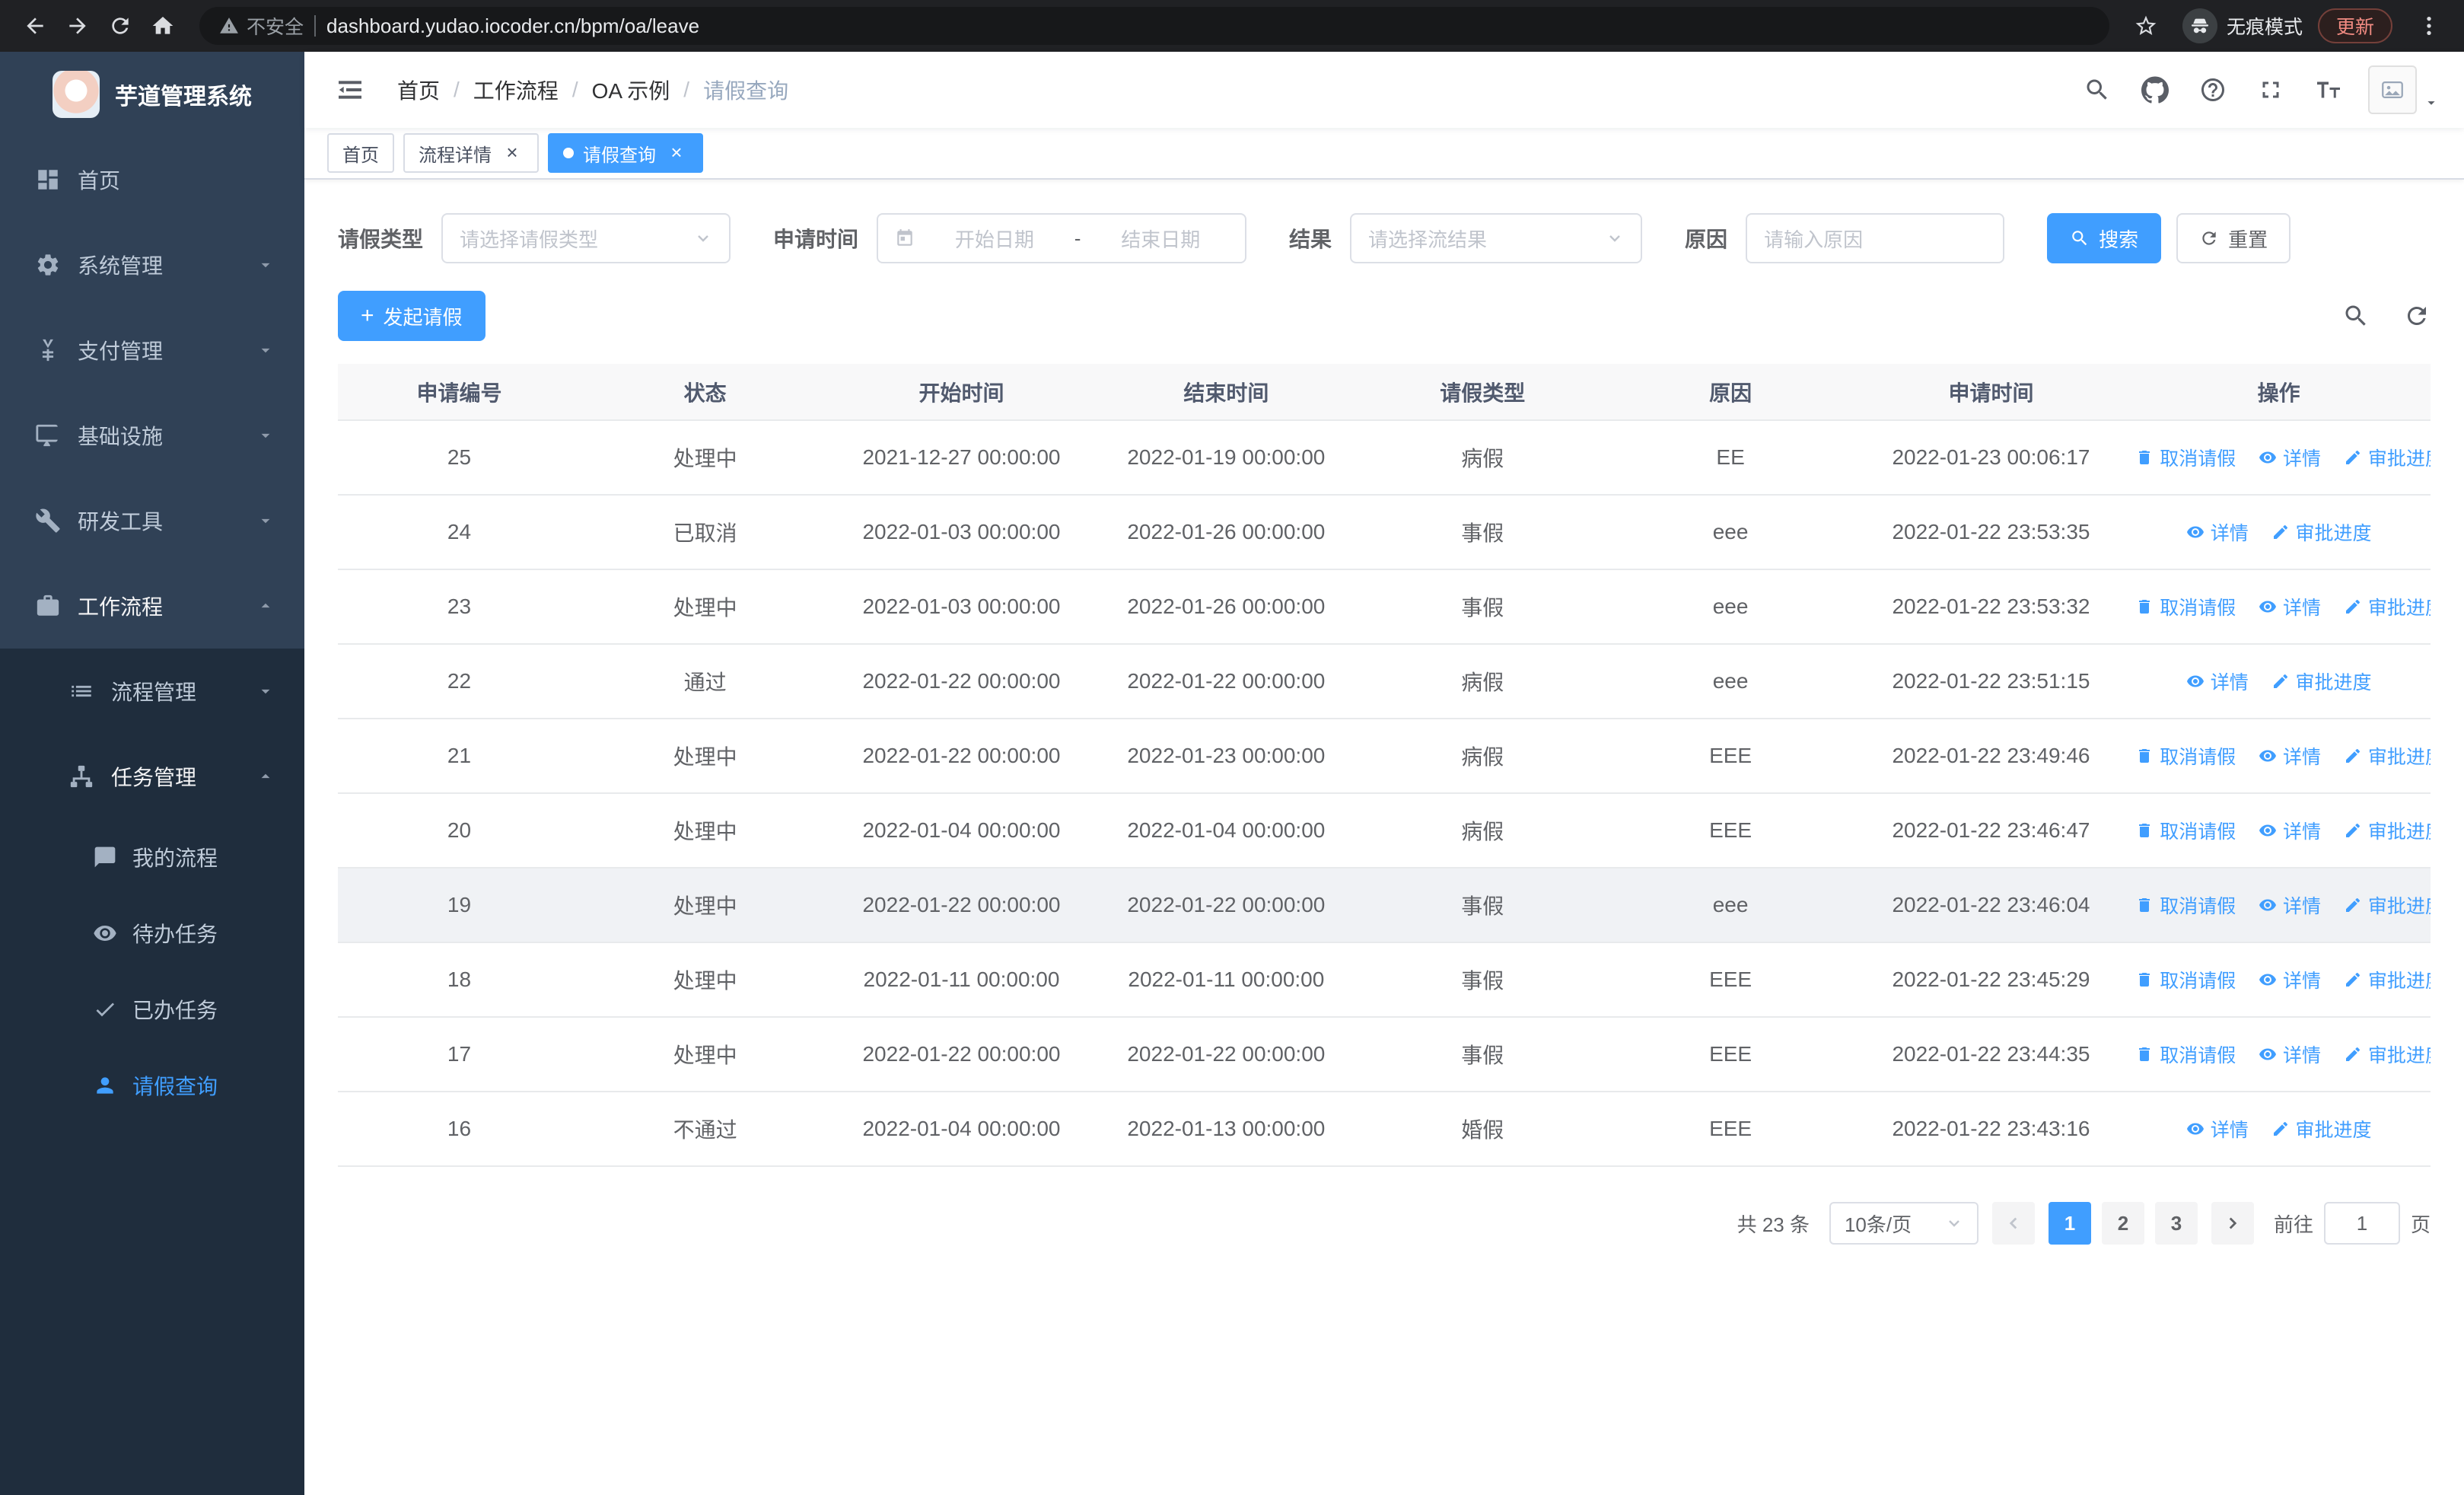 The image size is (2464, 1495). I want to click on sidebar-subitem: 待办任务, so click(152, 933).